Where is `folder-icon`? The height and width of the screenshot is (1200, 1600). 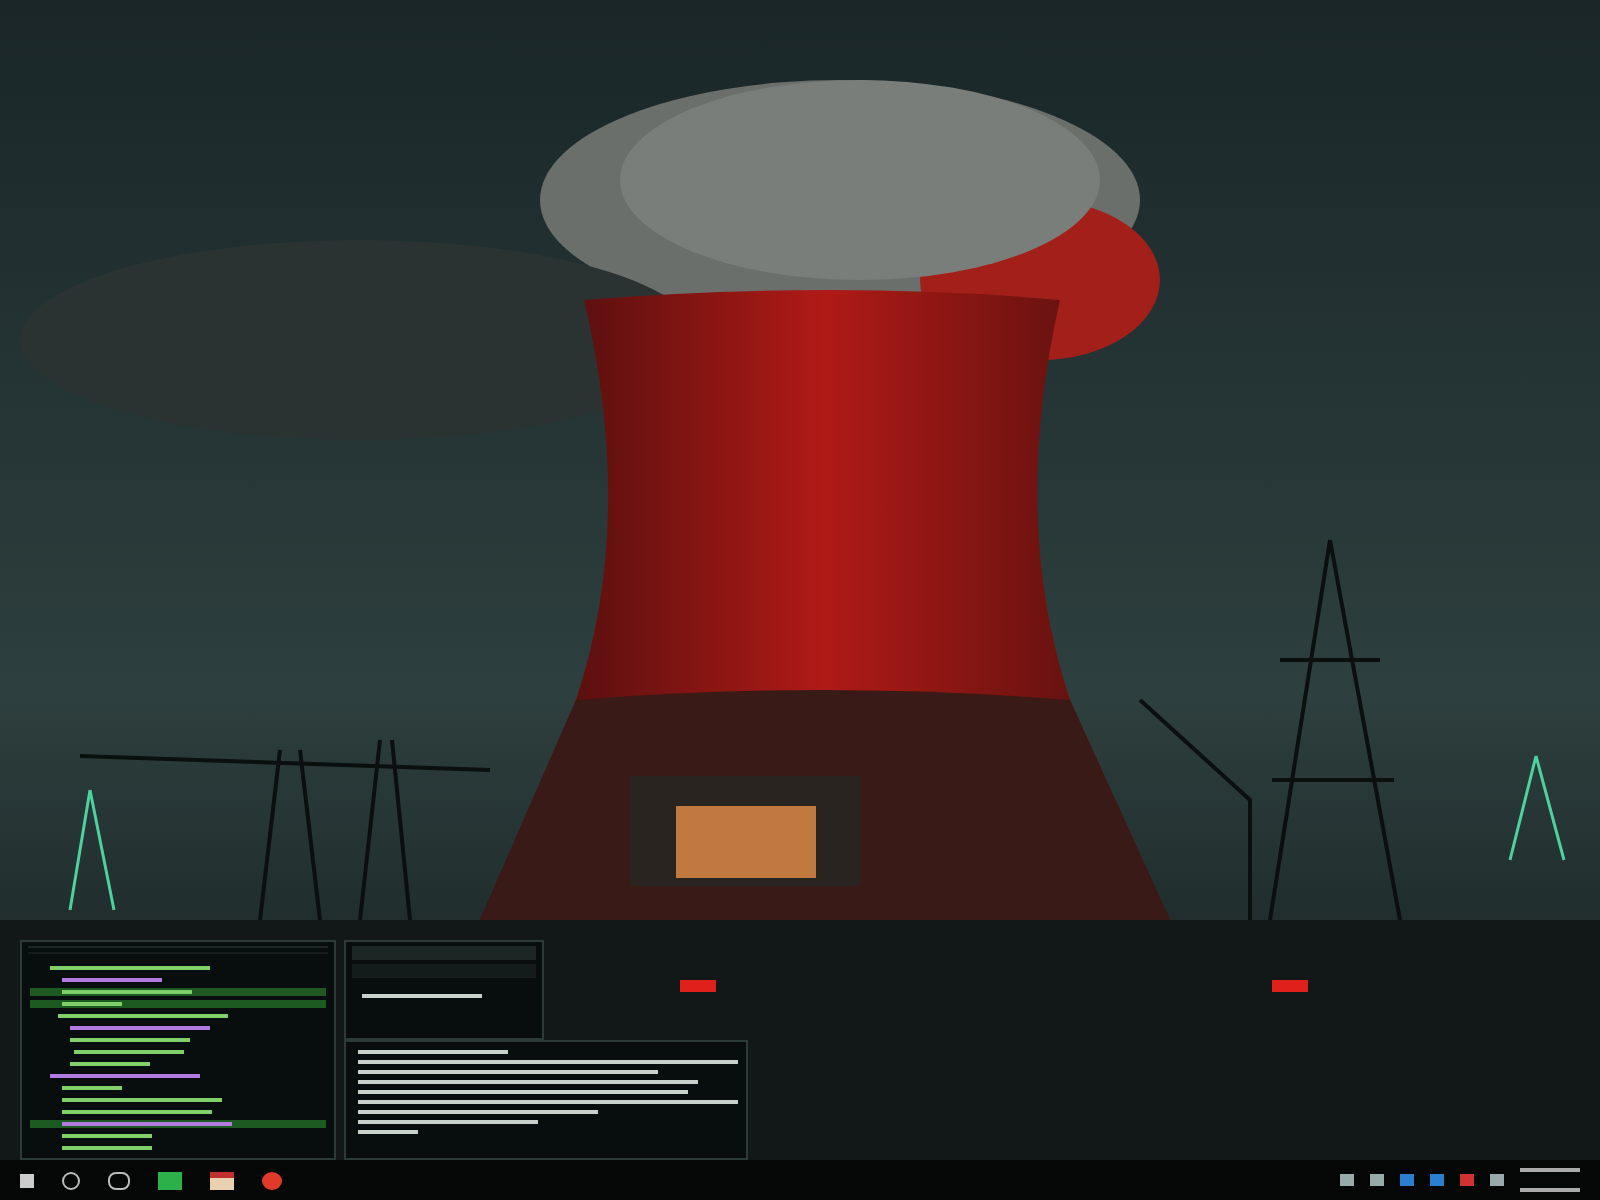
folder-icon is located at coordinates (170, 1180).